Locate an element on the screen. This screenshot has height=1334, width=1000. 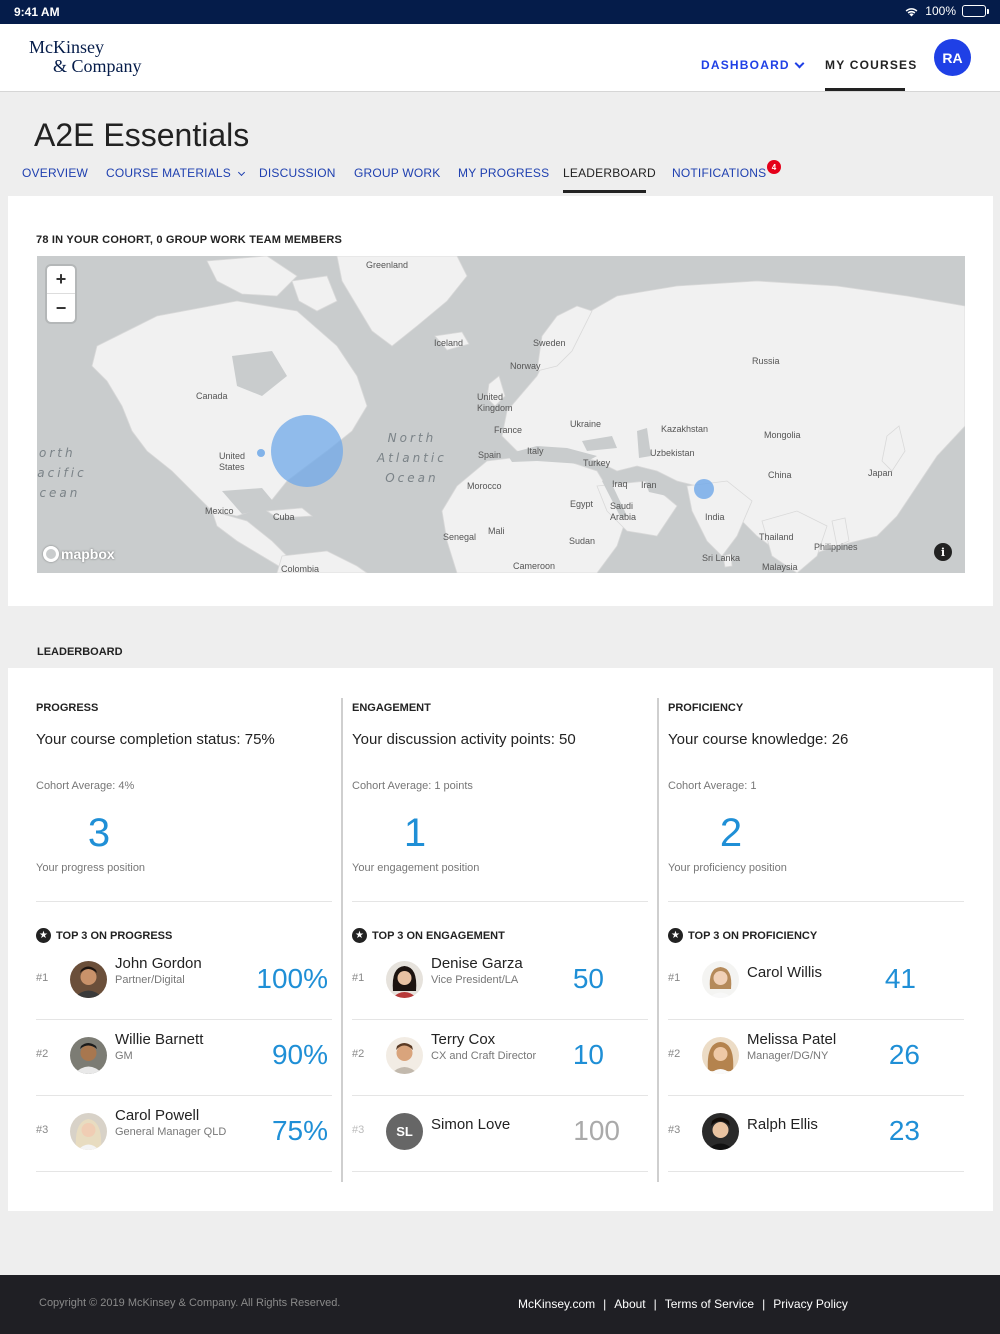
top3-heading: ★ TOP 3 ON ENGAGEMENT is located at coordinates (428, 935).